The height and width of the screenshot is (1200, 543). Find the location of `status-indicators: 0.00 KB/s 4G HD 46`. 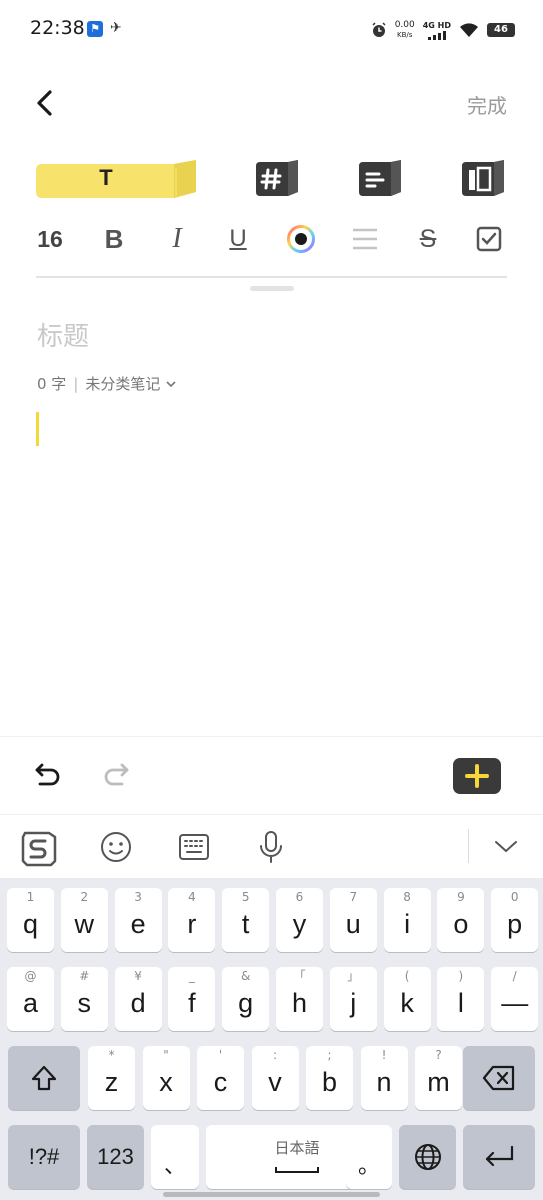

status-indicators: 0.00 KB/s 4G HD 46 is located at coordinates (443, 30).